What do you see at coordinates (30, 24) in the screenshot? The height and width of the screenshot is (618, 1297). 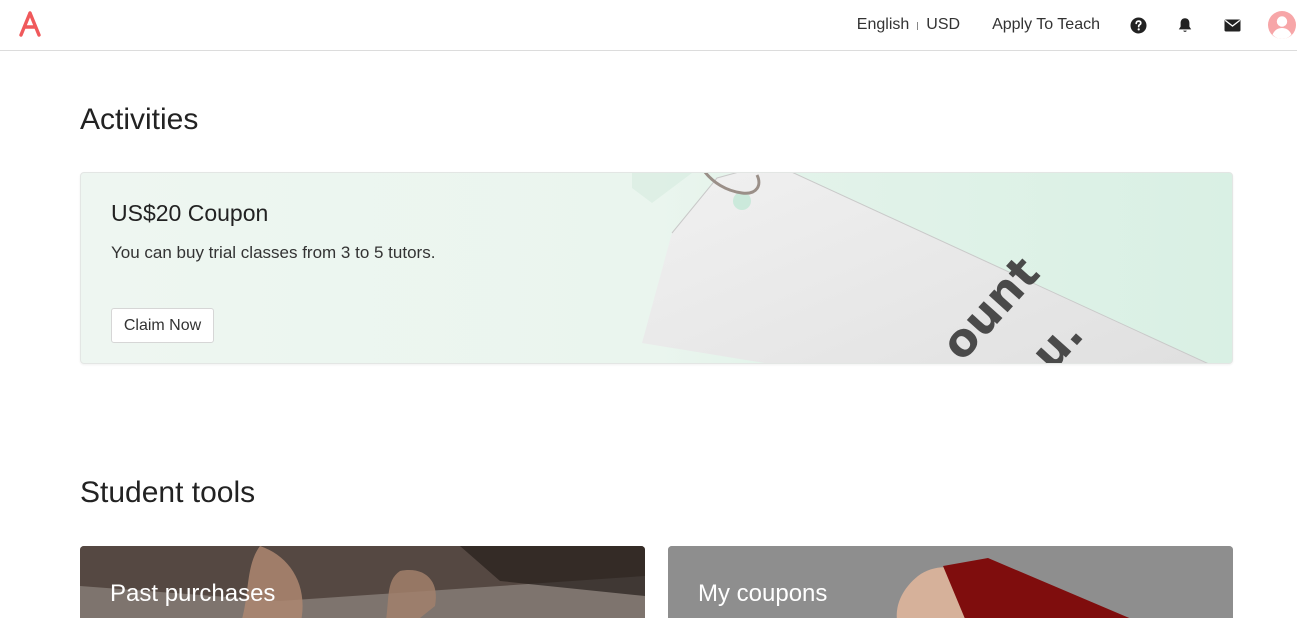 I see `app-logo-icon` at bounding box center [30, 24].